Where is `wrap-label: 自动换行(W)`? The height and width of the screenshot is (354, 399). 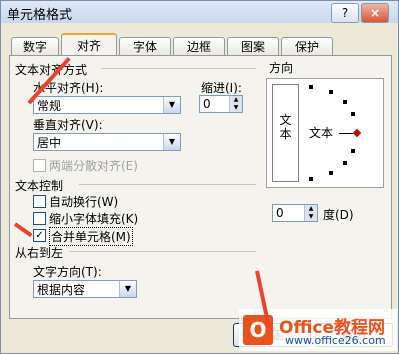
wrap-label: 自动换行(W) is located at coordinates (84, 202).